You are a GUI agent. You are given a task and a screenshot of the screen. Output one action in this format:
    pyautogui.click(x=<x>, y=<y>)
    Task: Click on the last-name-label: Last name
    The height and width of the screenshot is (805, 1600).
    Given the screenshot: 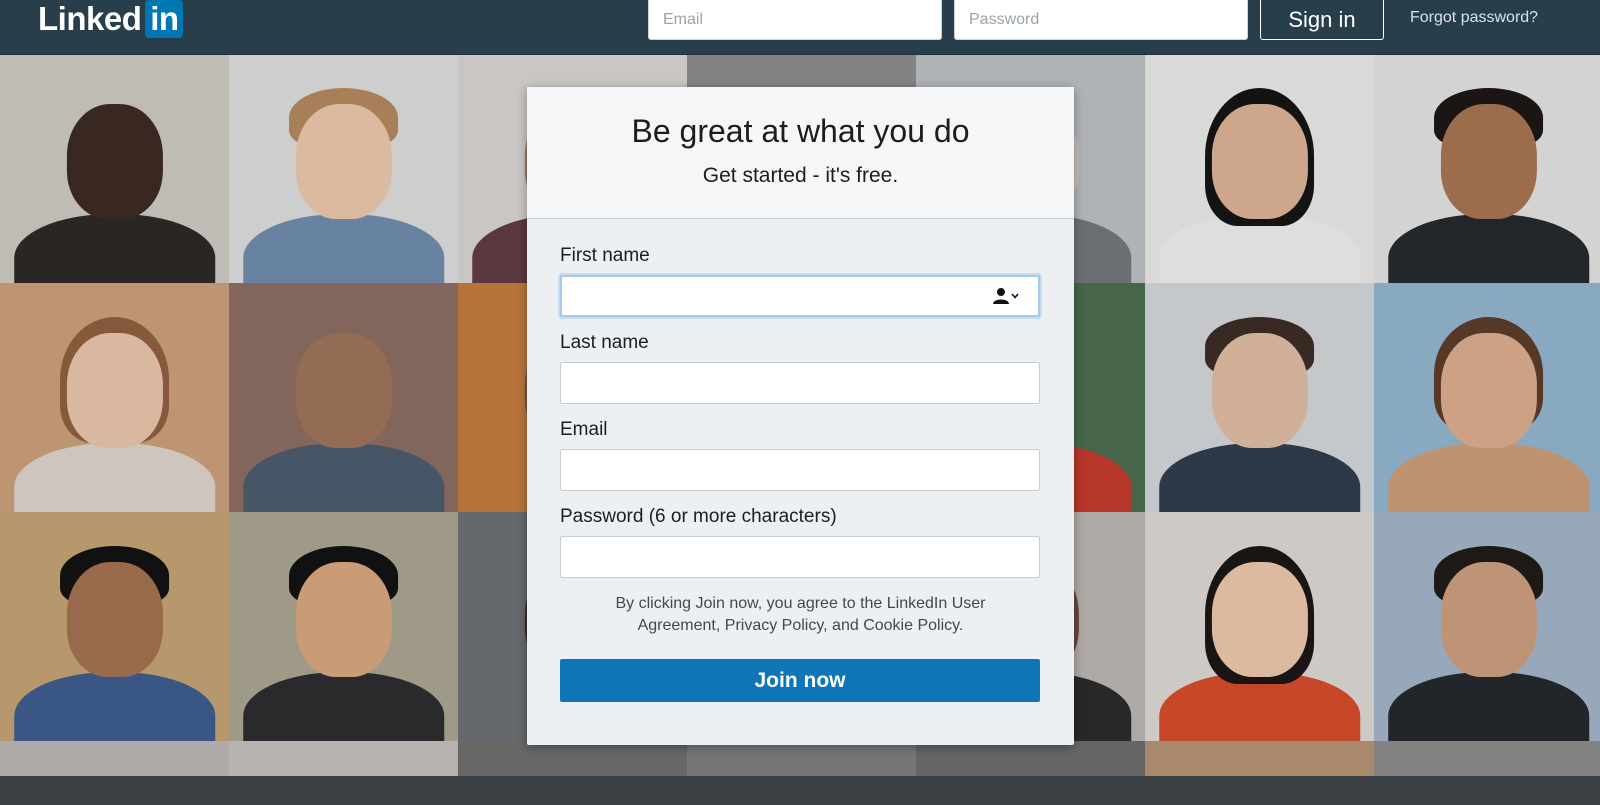 What is the action you would take?
    pyautogui.click(x=604, y=342)
    